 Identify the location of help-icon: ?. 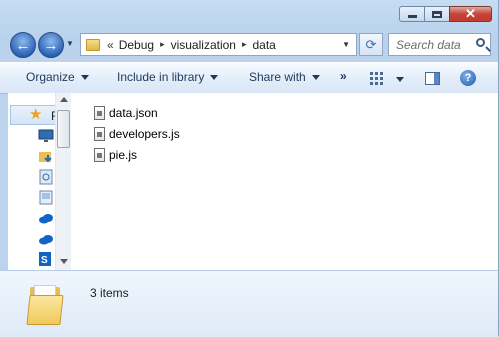
(468, 78).